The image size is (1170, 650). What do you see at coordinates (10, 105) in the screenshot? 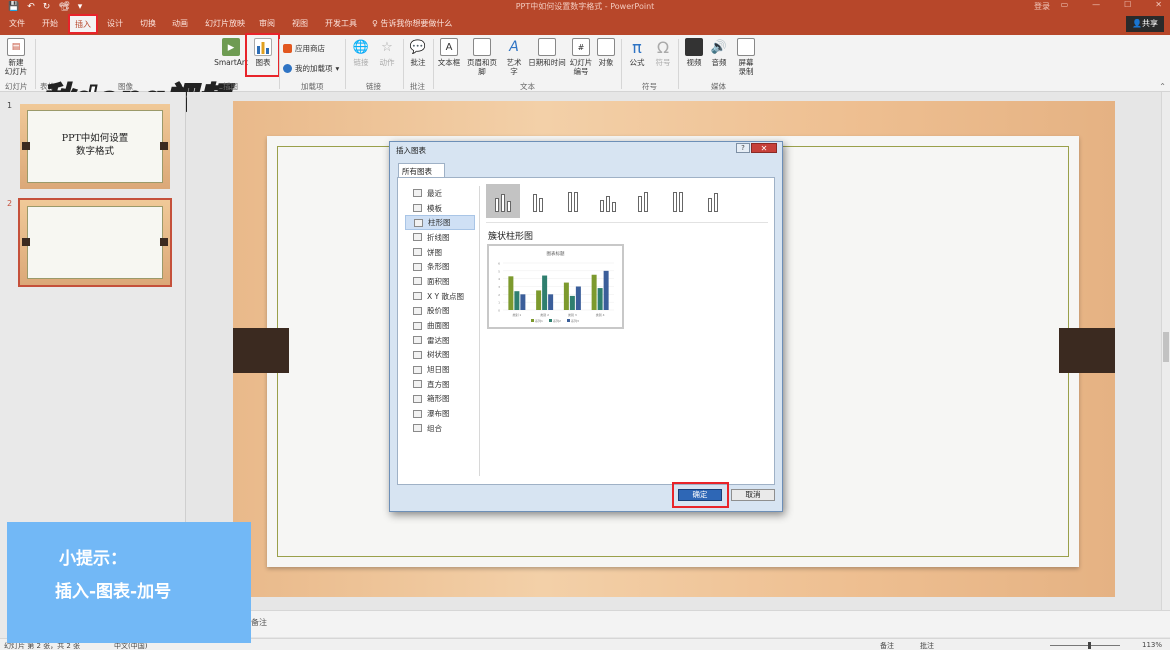
I see `slide-number-1: 1` at bounding box center [10, 105].